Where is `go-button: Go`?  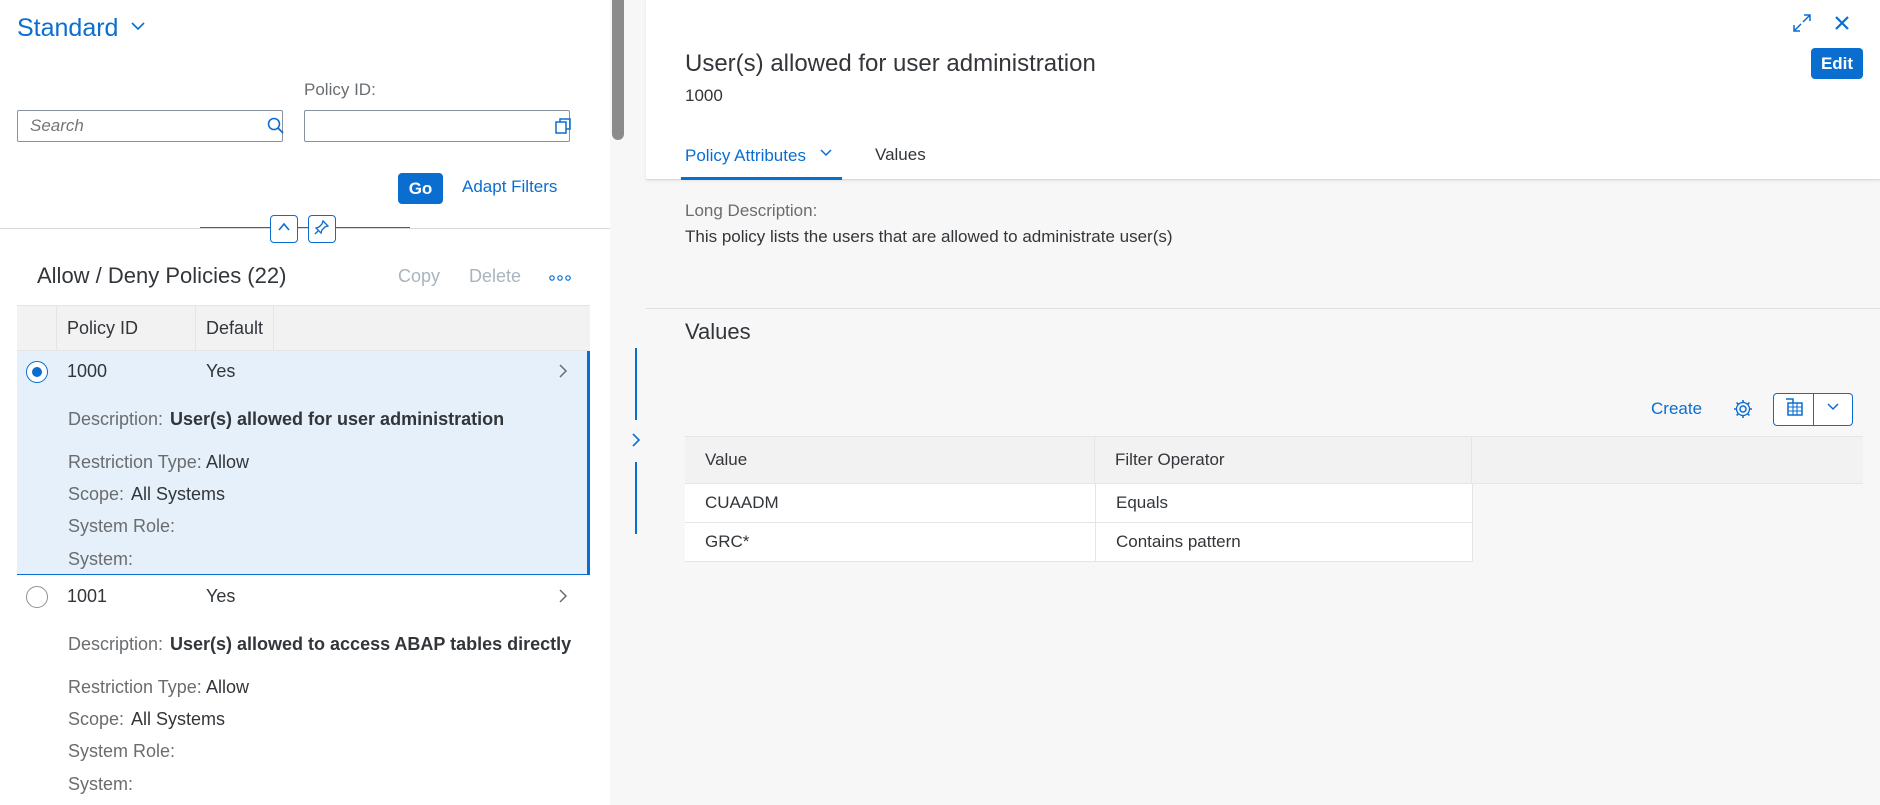
go-button: Go is located at coordinates (420, 188).